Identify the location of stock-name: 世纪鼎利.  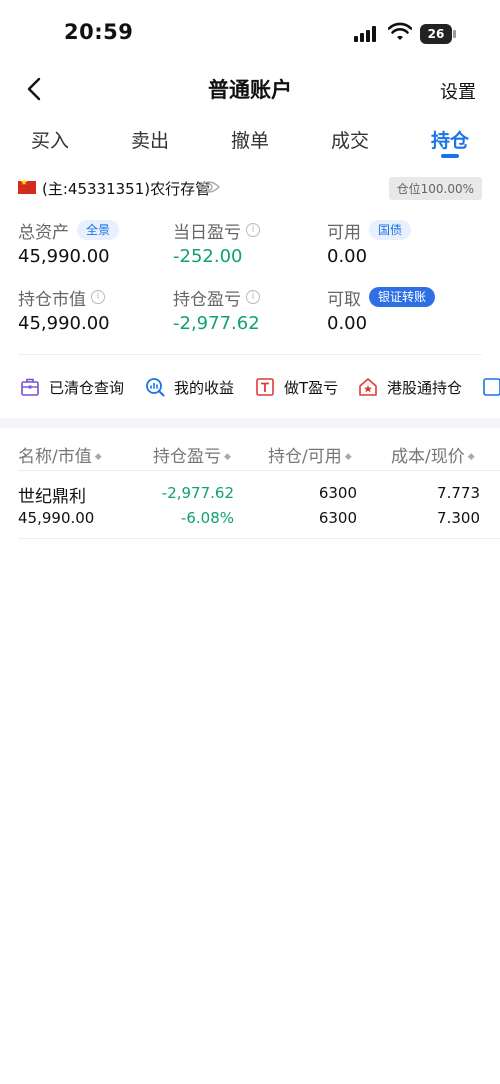
(52, 497).